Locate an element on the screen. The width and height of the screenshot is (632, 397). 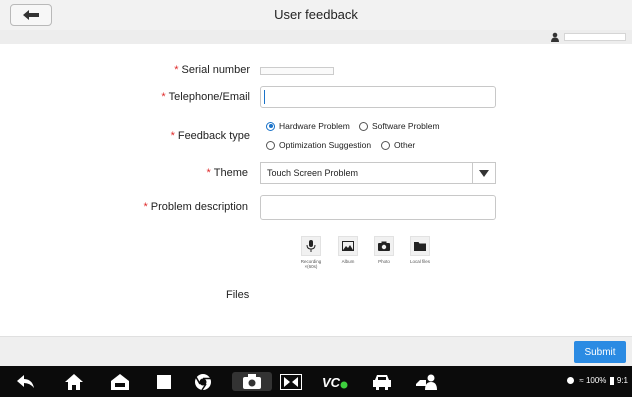
local-files-button: Local files is located at coordinates (420, 250).